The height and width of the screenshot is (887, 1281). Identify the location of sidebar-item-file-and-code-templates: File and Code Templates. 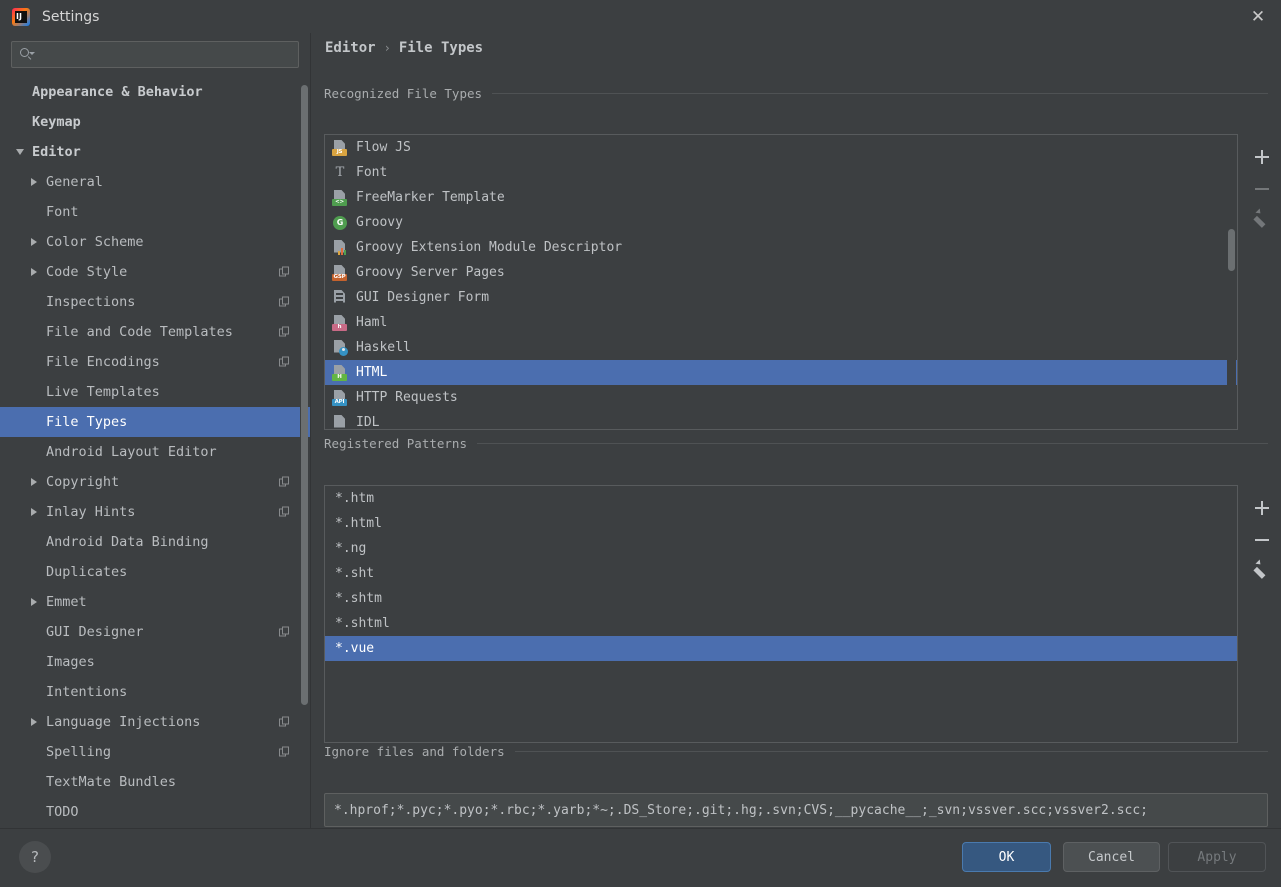
(155, 332).